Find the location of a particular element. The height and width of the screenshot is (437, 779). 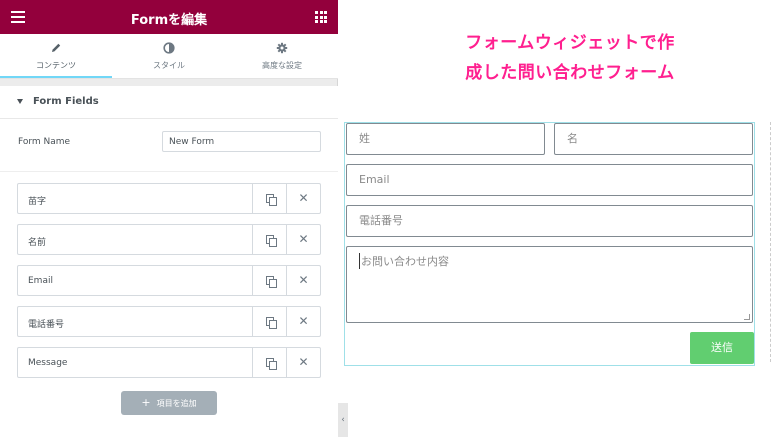

tab-style: スタイル is located at coordinates (169, 56).